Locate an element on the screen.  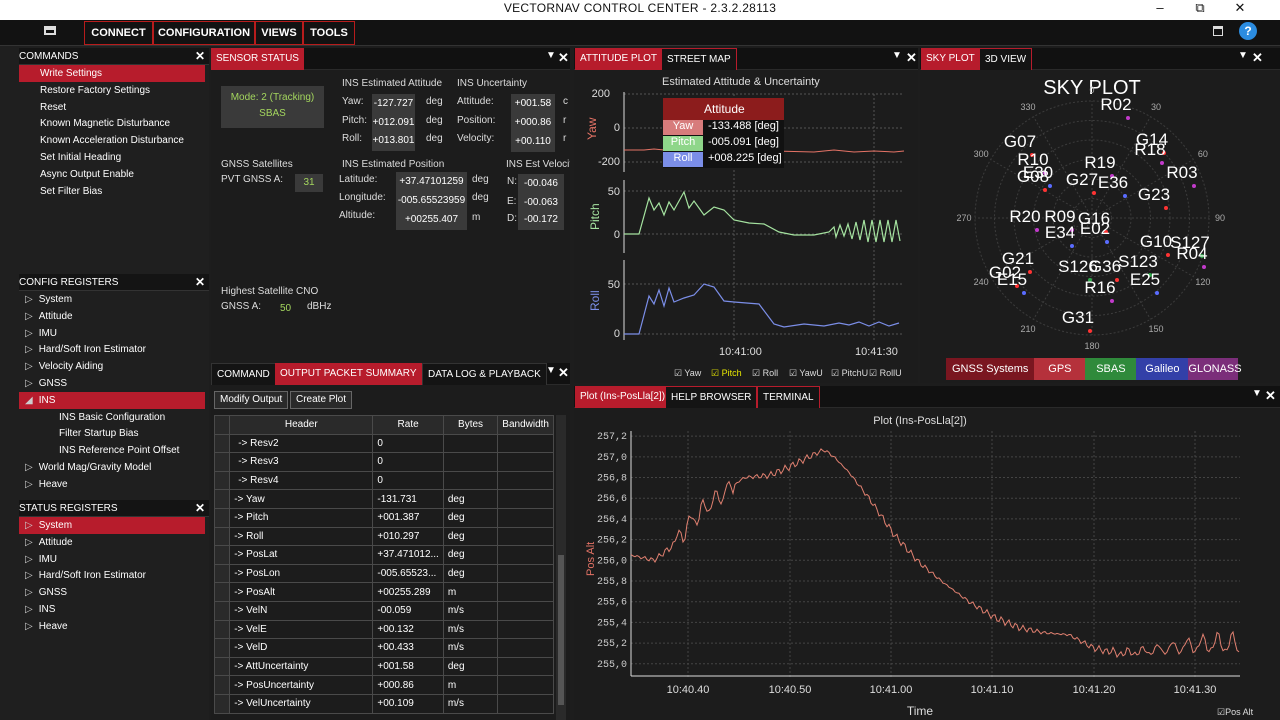
status-item: ▷ System is located at coordinates (112, 525).